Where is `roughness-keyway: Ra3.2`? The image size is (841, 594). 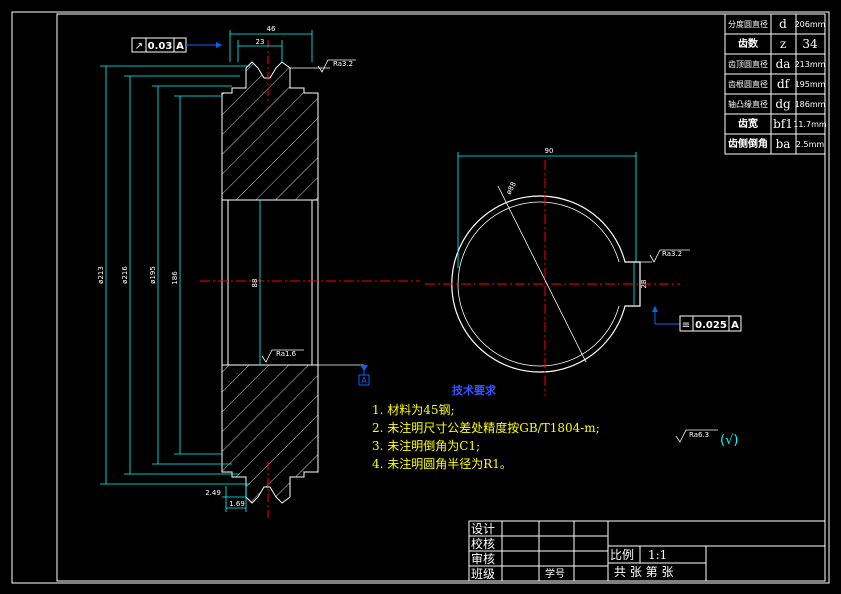 roughness-keyway: Ra3.2 is located at coordinates (657, 256).